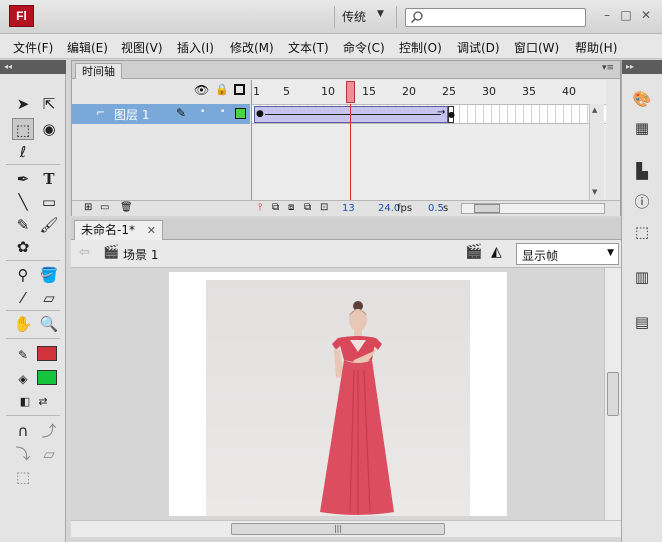 This screenshot has height=542, width=662. Describe the element at coordinates (642, 67) in the screenshot. I see `expand-icon: ▸▸` at that location.